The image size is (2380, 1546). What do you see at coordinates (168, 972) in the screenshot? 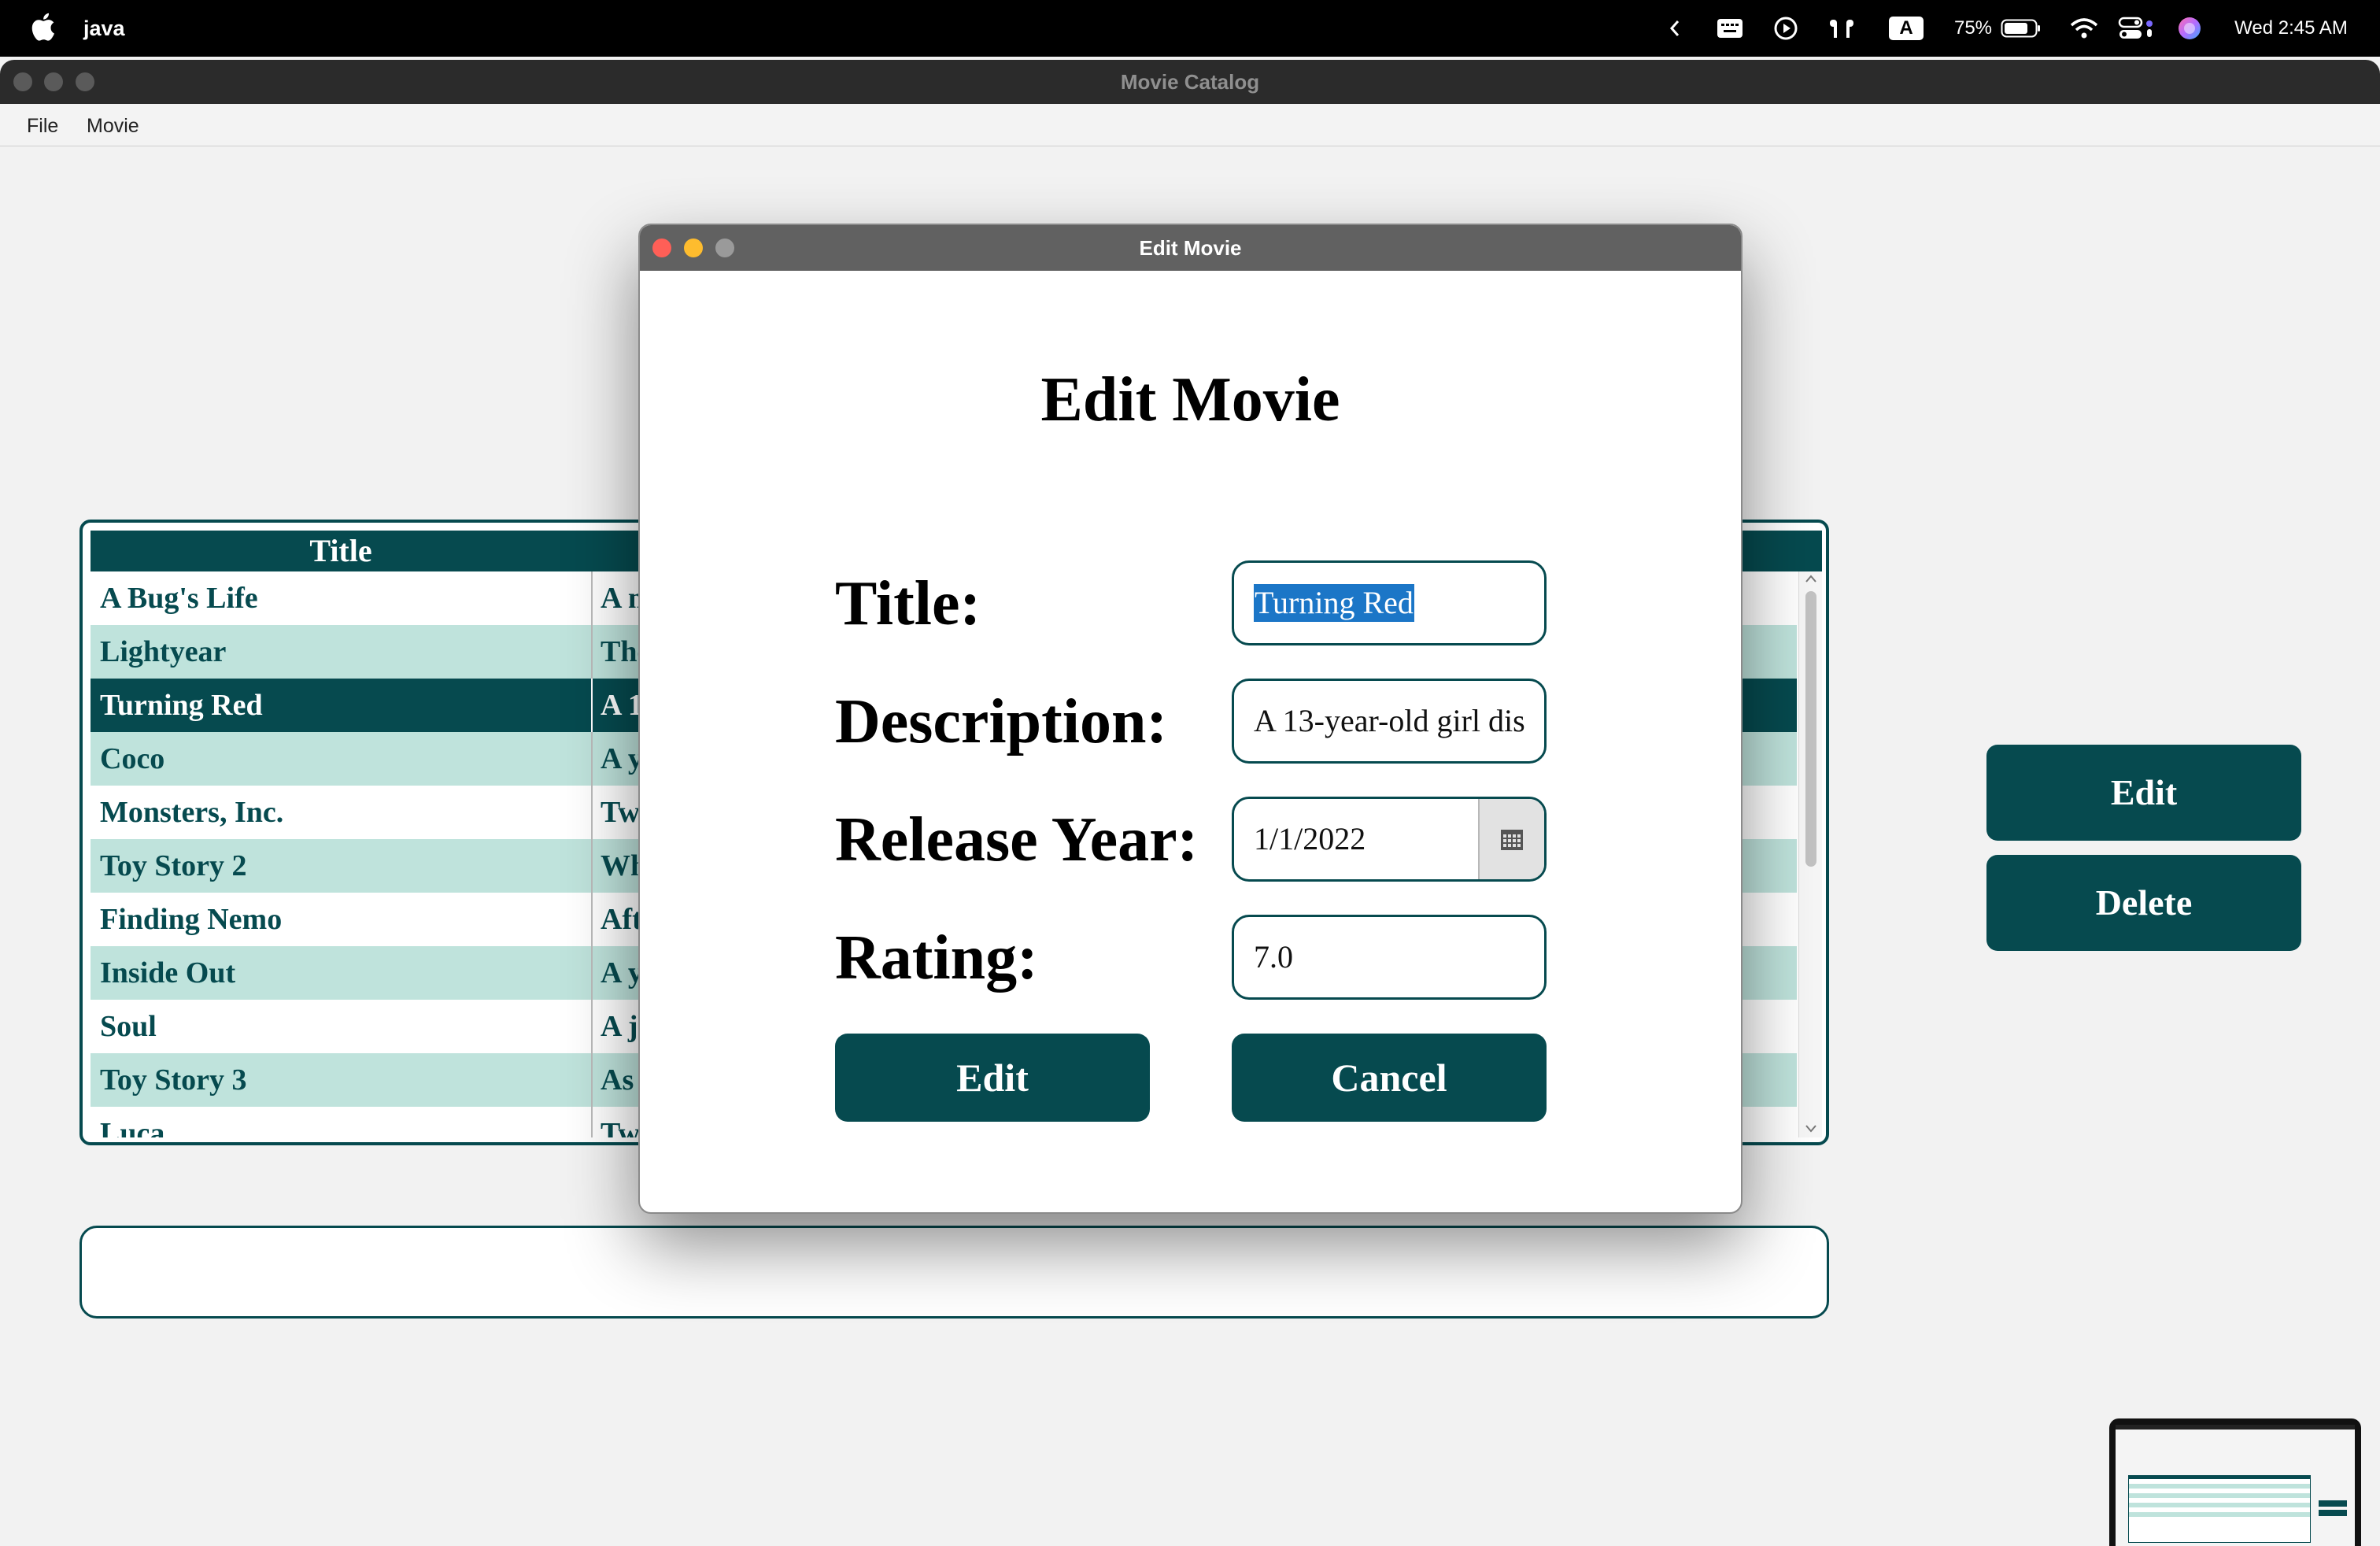
I see `cell-title: Inside Out` at bounding box center [168, 972].